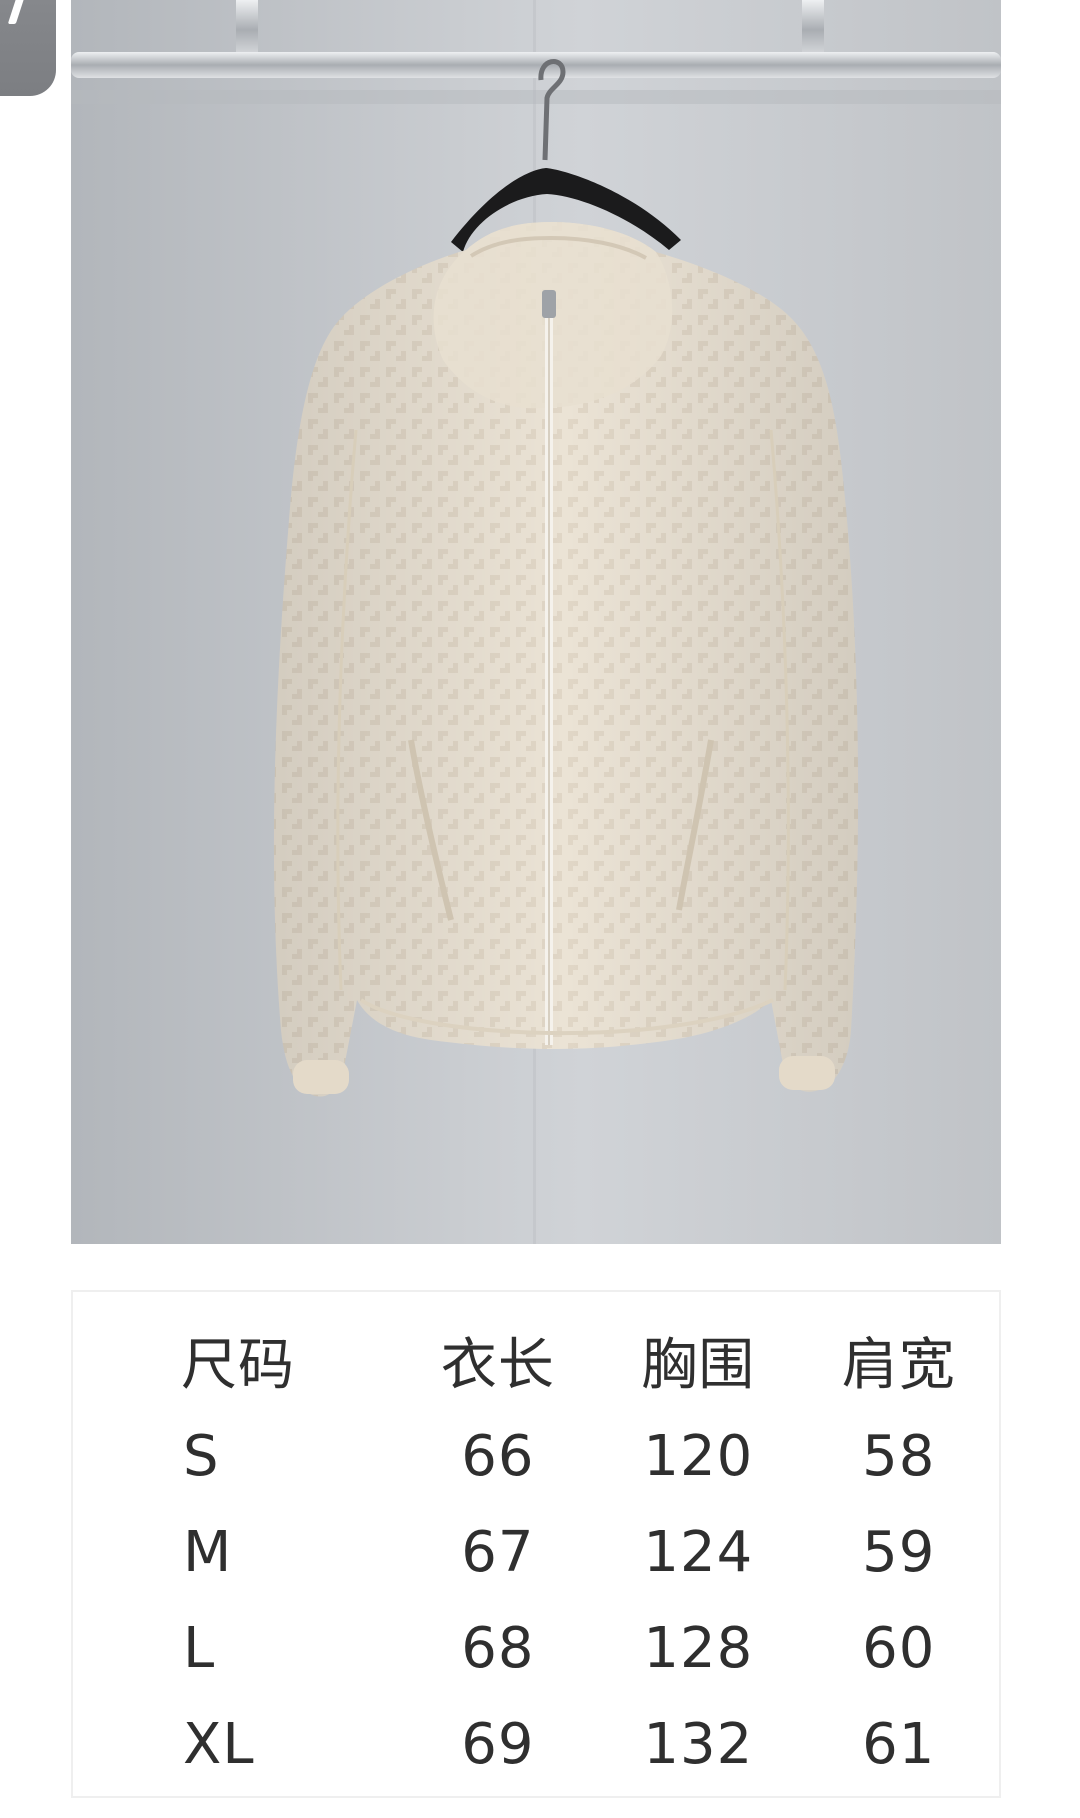 This screenshot has height=1818, width=1080. I want to click on table-header-row: 尺码 衣长 胸围 肩宽, so click(536, 1350).